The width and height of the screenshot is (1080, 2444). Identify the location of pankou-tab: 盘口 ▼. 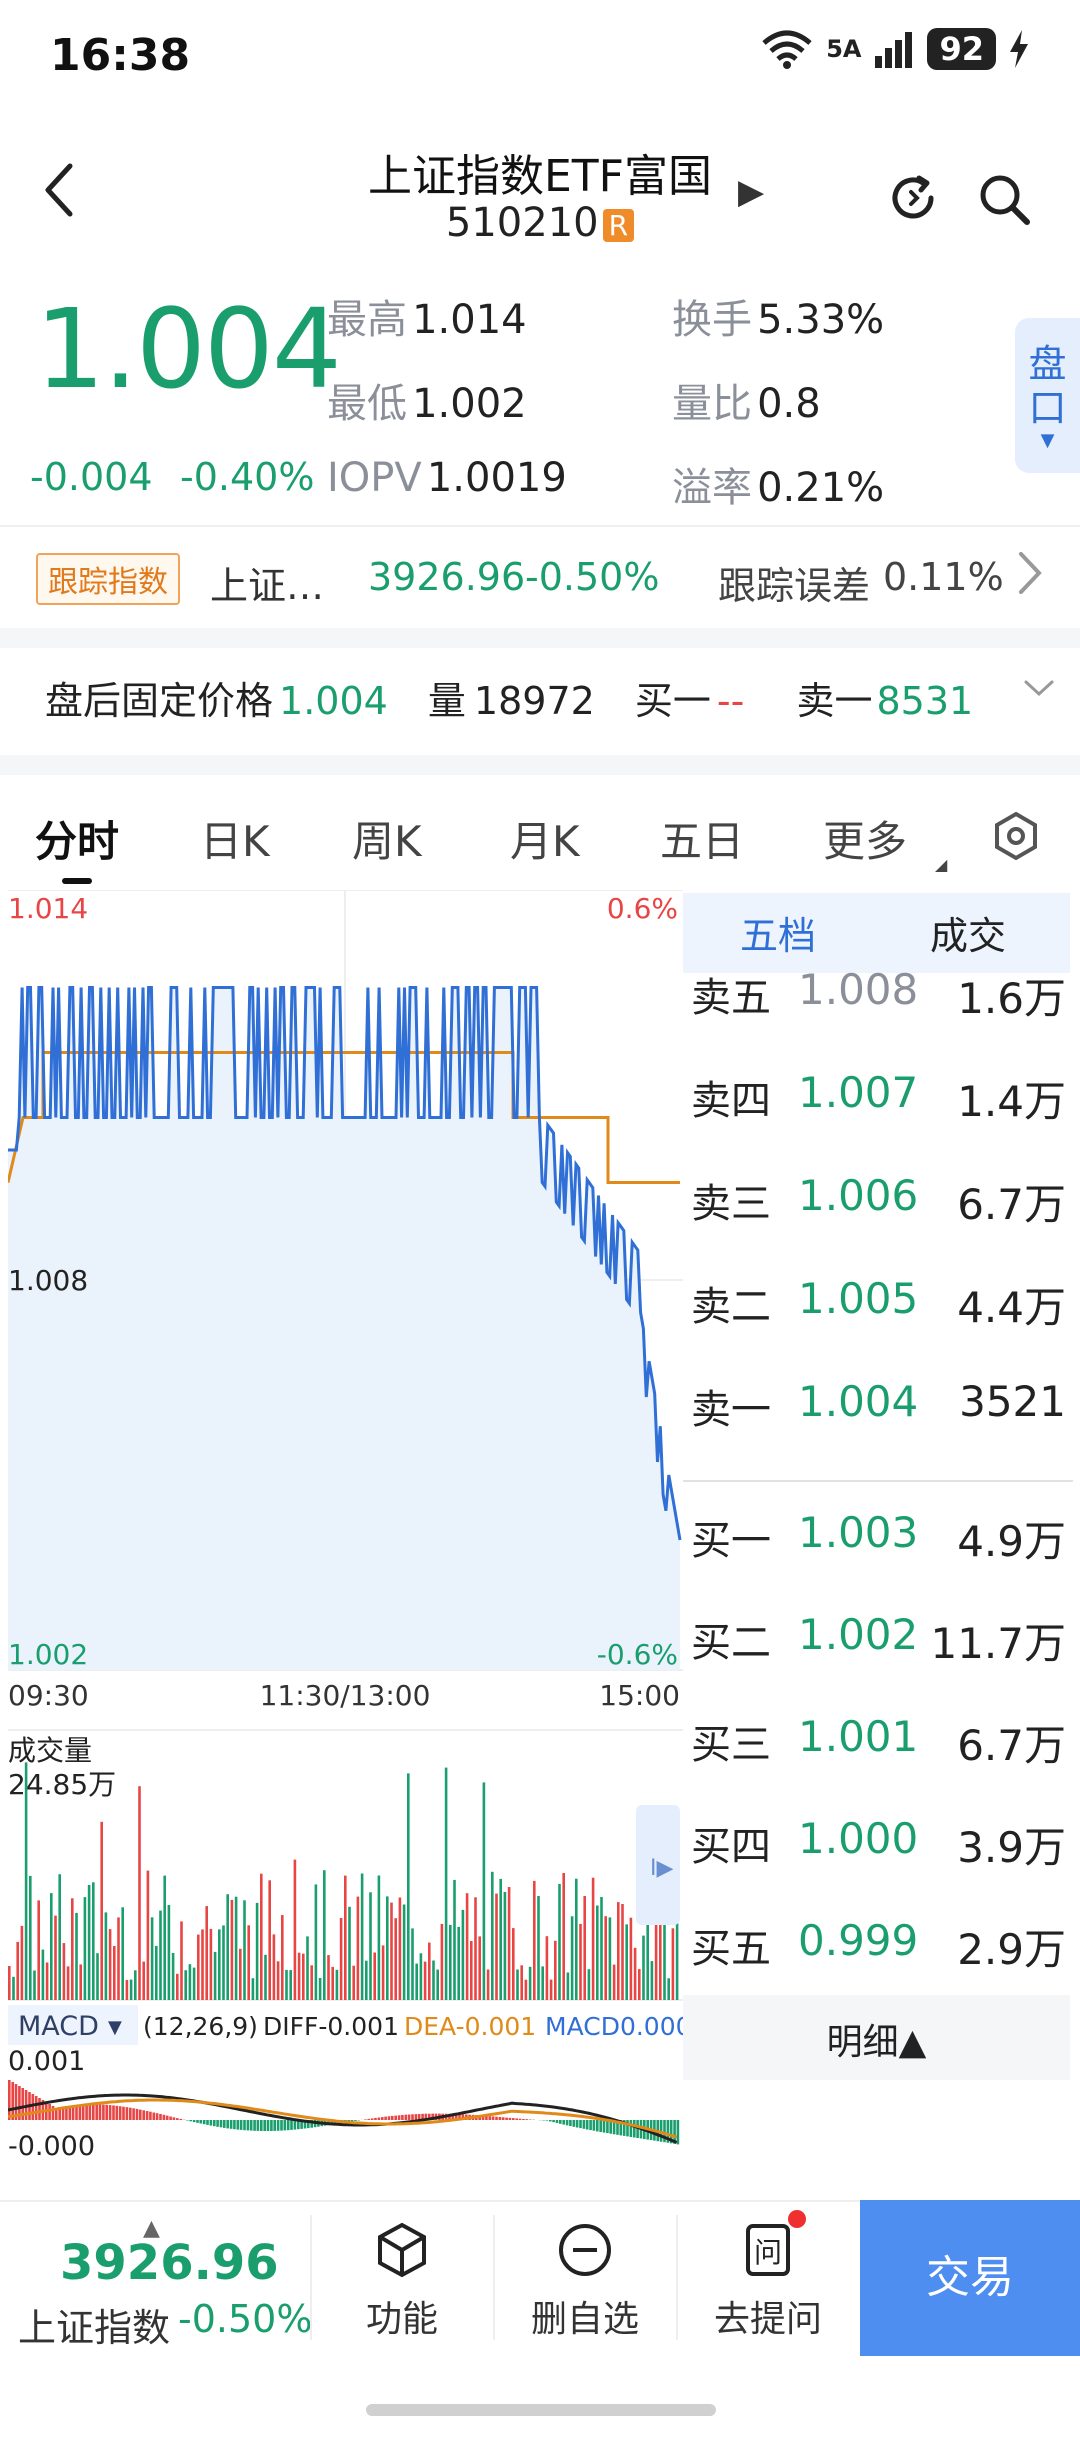
(1047, 395).